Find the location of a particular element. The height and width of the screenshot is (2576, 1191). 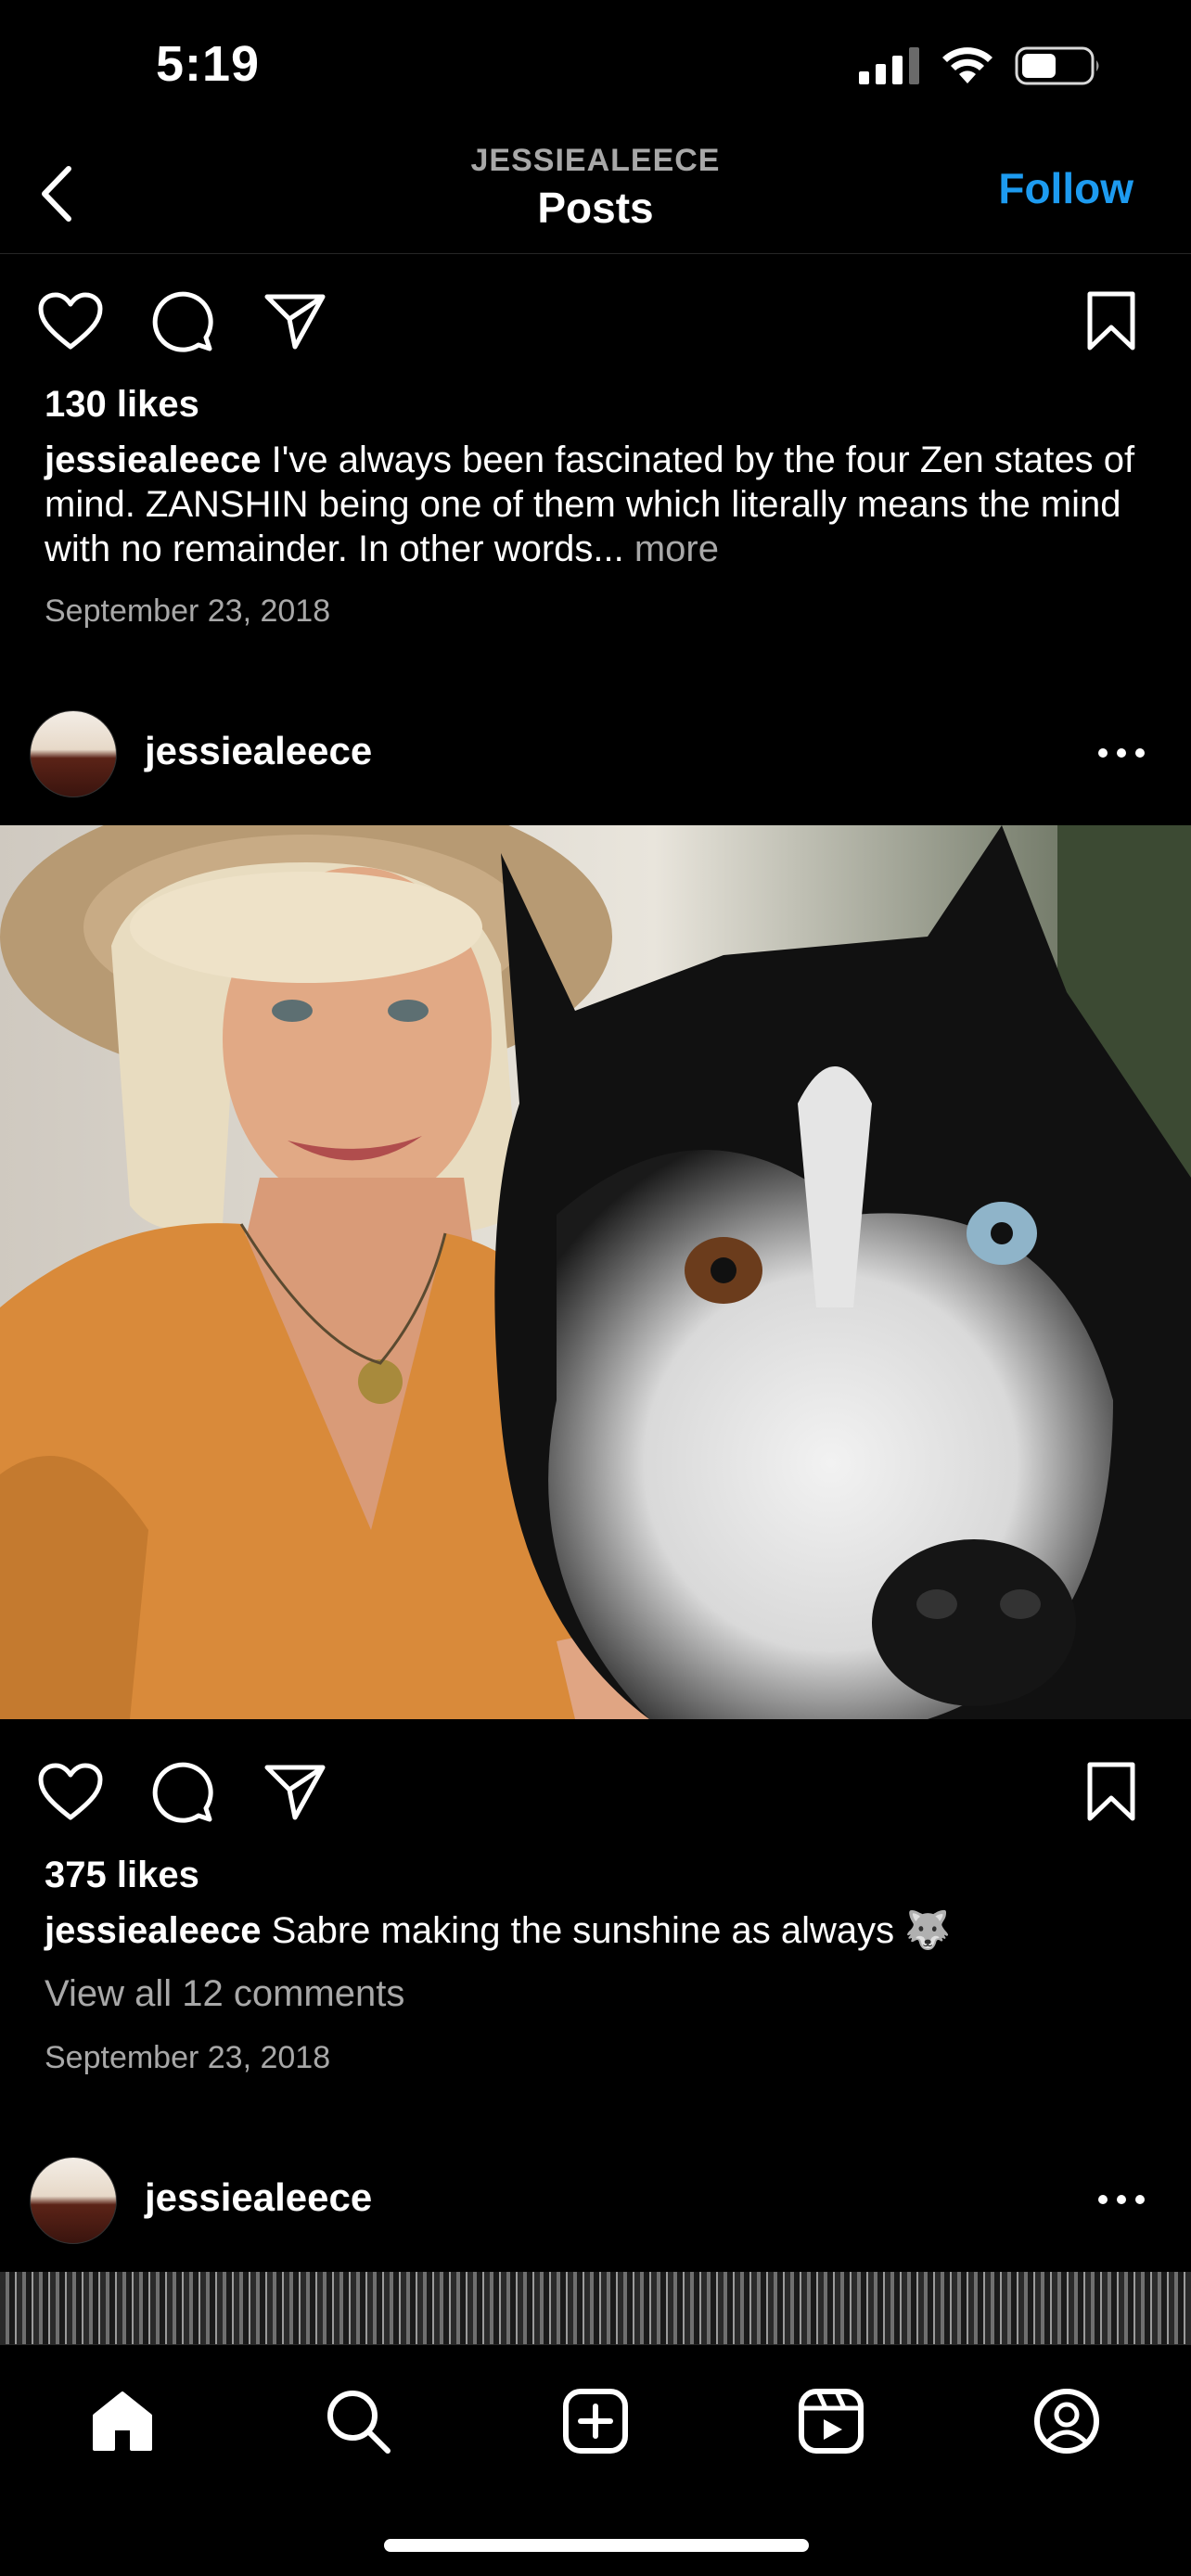

create-icon is located at coordinates (595, 2421).